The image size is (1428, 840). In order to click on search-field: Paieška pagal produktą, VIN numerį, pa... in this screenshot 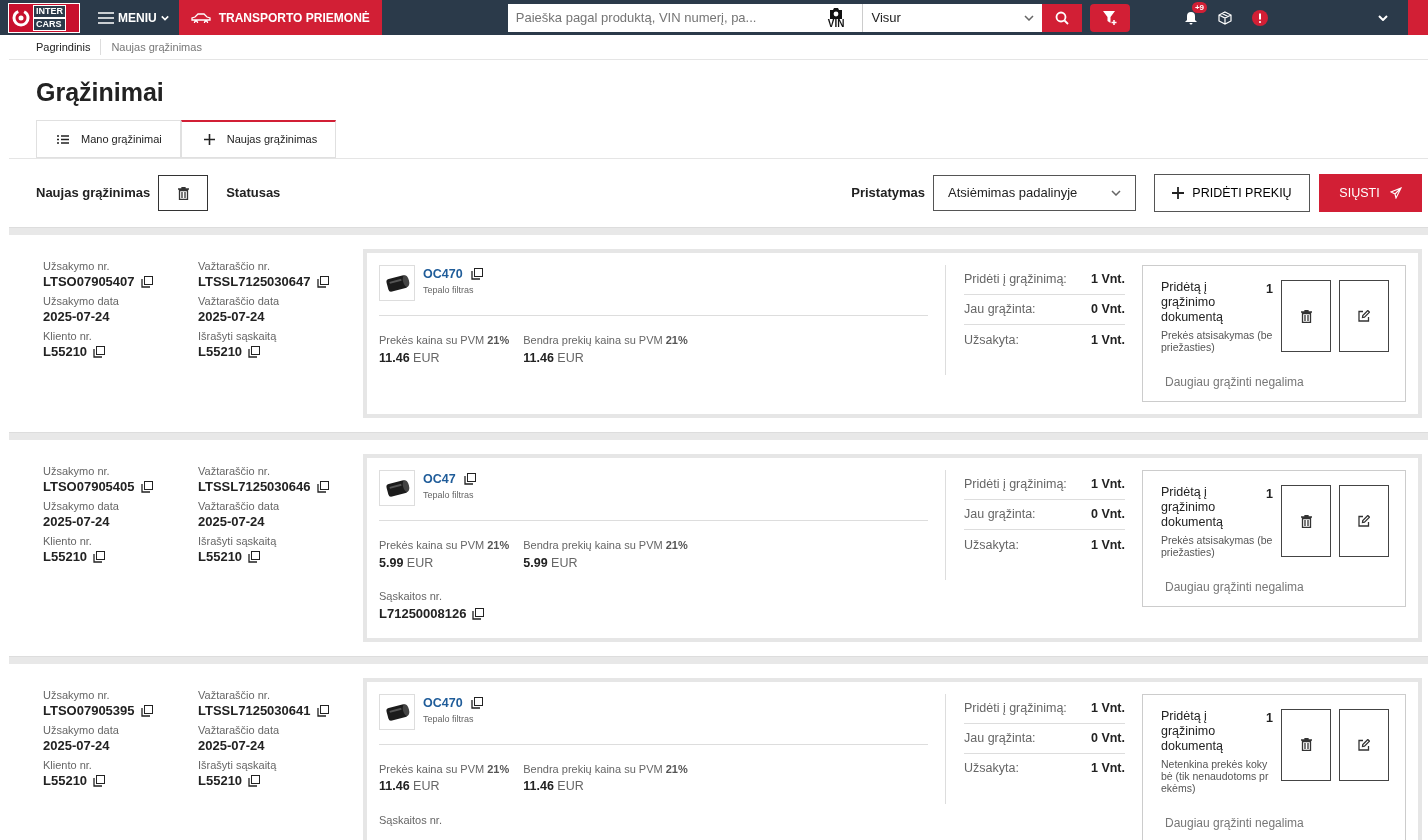, I will do `click(665, 17)`.